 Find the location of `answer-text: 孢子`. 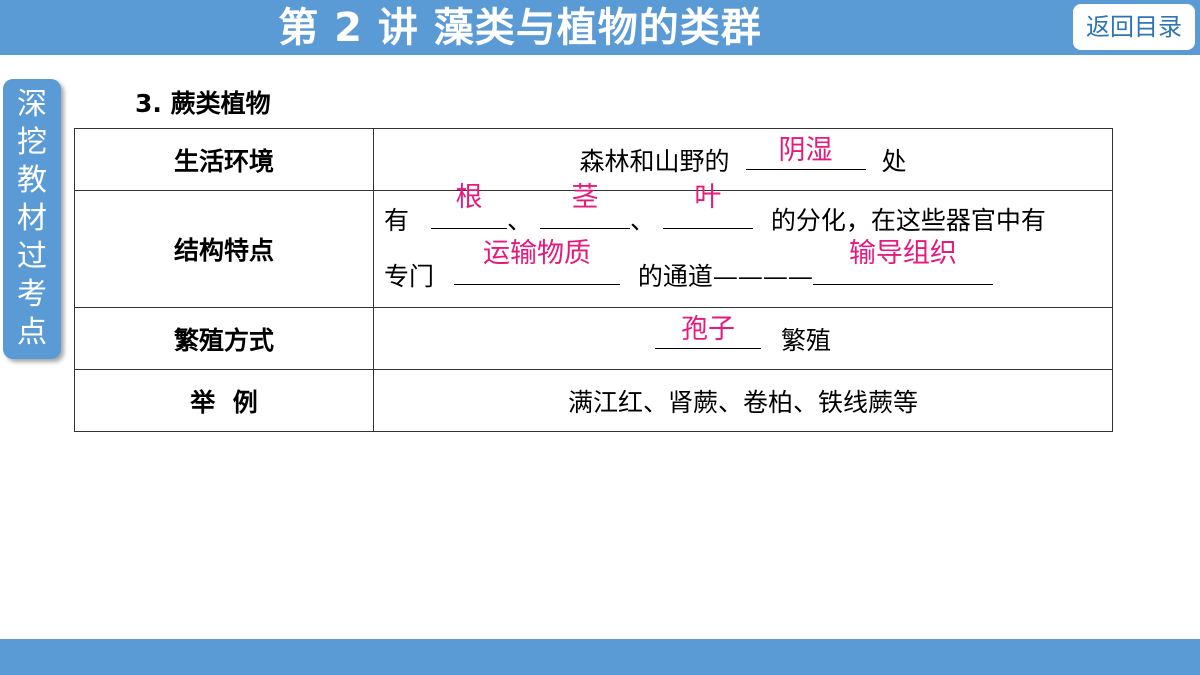

answer-text: 孢子 is located at coordinates (708, 329).